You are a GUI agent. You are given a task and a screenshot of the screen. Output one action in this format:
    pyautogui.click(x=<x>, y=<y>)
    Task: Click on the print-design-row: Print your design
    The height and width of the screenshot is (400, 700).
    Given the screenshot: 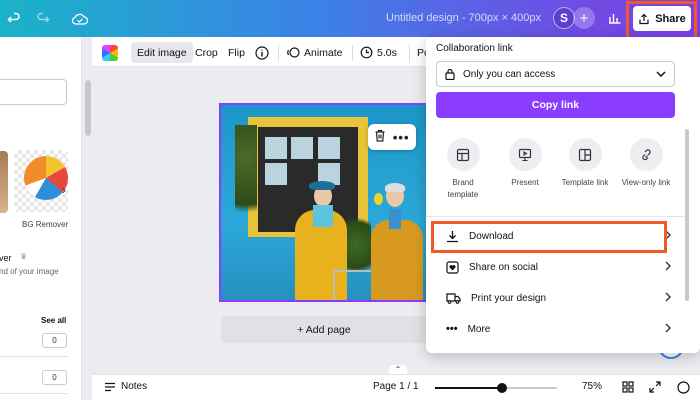 What is the action you would take?
    pyautogui.click(x=555, y=298)
    